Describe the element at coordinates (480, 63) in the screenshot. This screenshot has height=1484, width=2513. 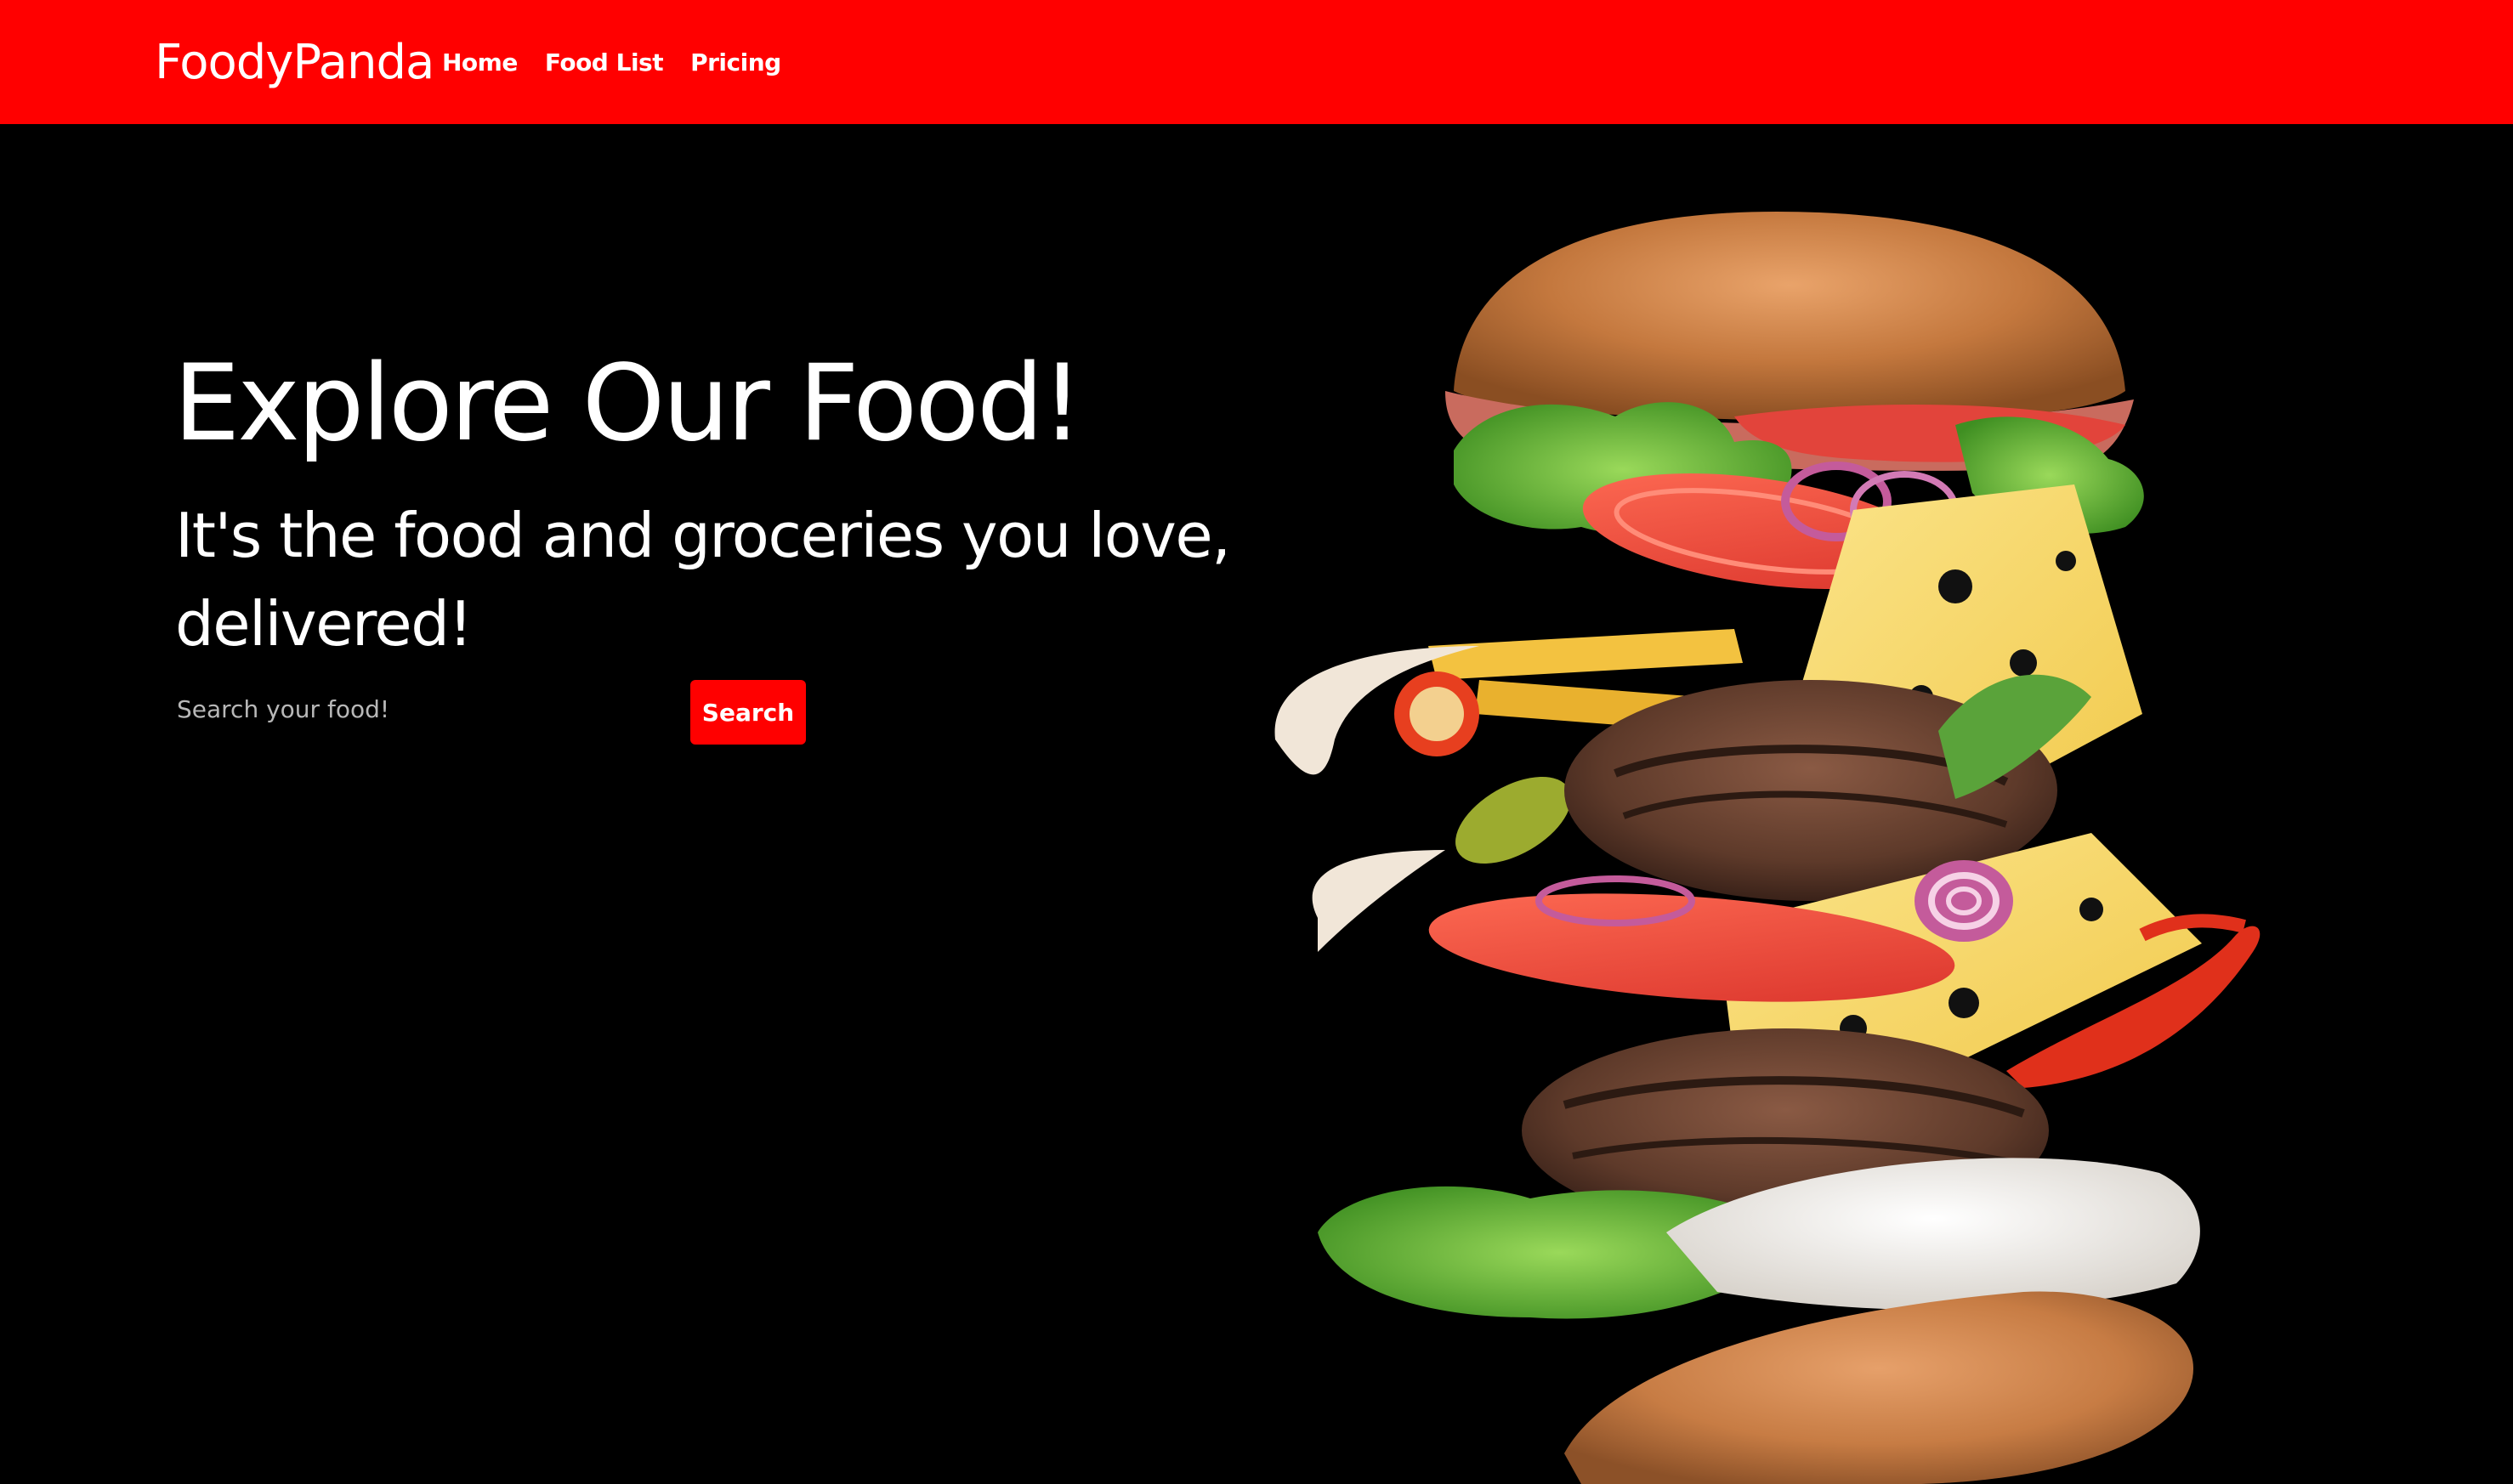
I see `nav-link-home: Home` at that location.